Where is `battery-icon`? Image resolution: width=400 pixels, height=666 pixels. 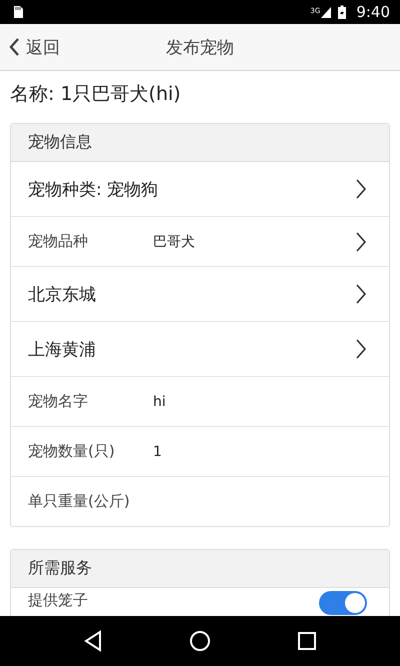 battery-icon is located at coordinates (342, 12).